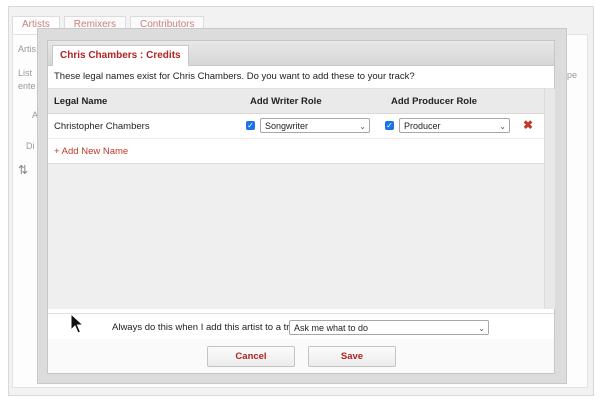 This screenshot has width=600, height=402. What do you see at coordinates (352, 356) in the screenshot?
I see `save-button: Save` at bounding box center [352, 356].